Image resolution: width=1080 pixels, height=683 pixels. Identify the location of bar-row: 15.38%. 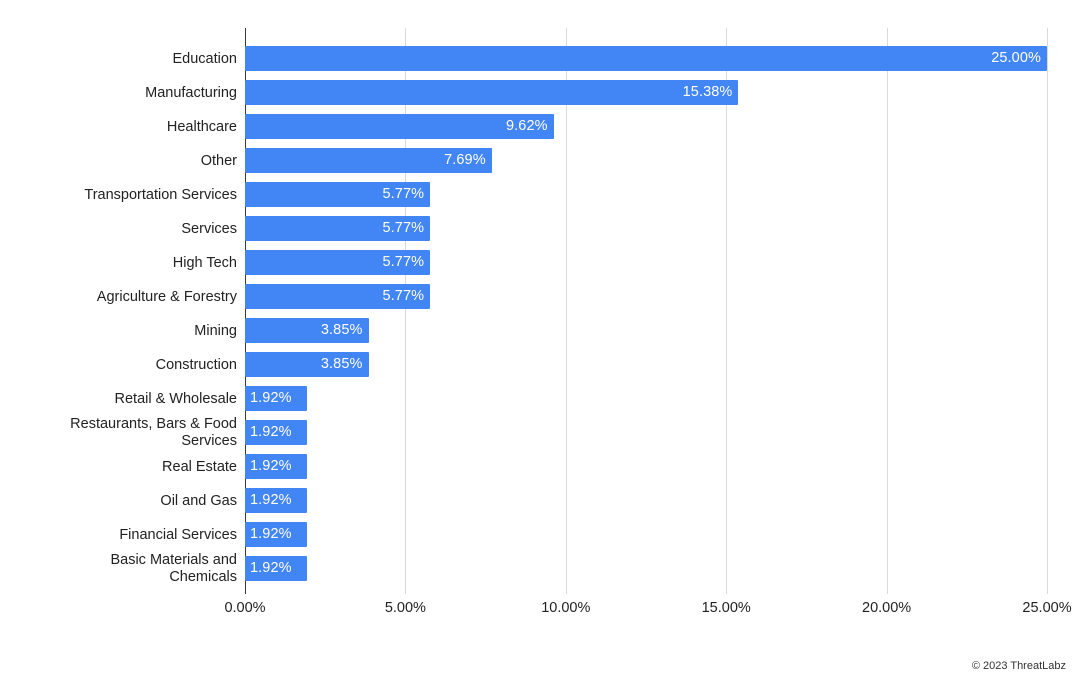
(646, 93).